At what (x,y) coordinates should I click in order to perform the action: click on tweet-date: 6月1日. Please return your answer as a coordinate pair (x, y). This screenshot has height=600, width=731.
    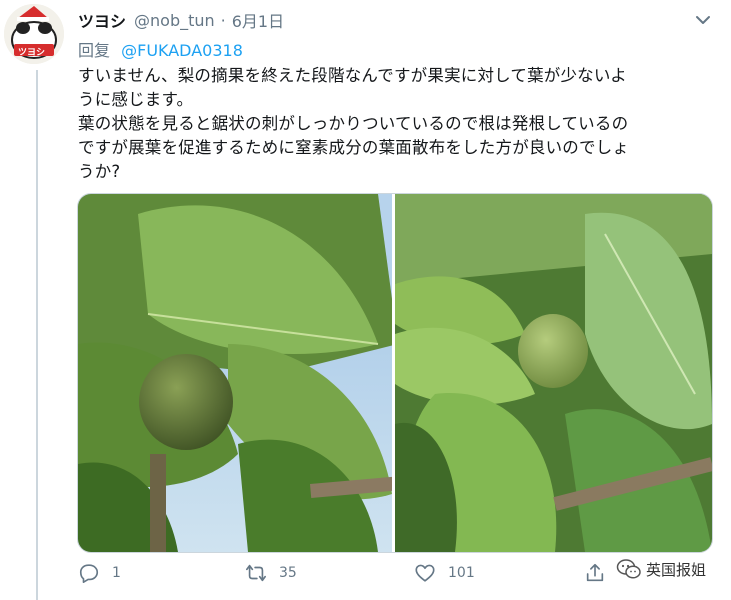
    Looking at the image, I should click on (258, 20).